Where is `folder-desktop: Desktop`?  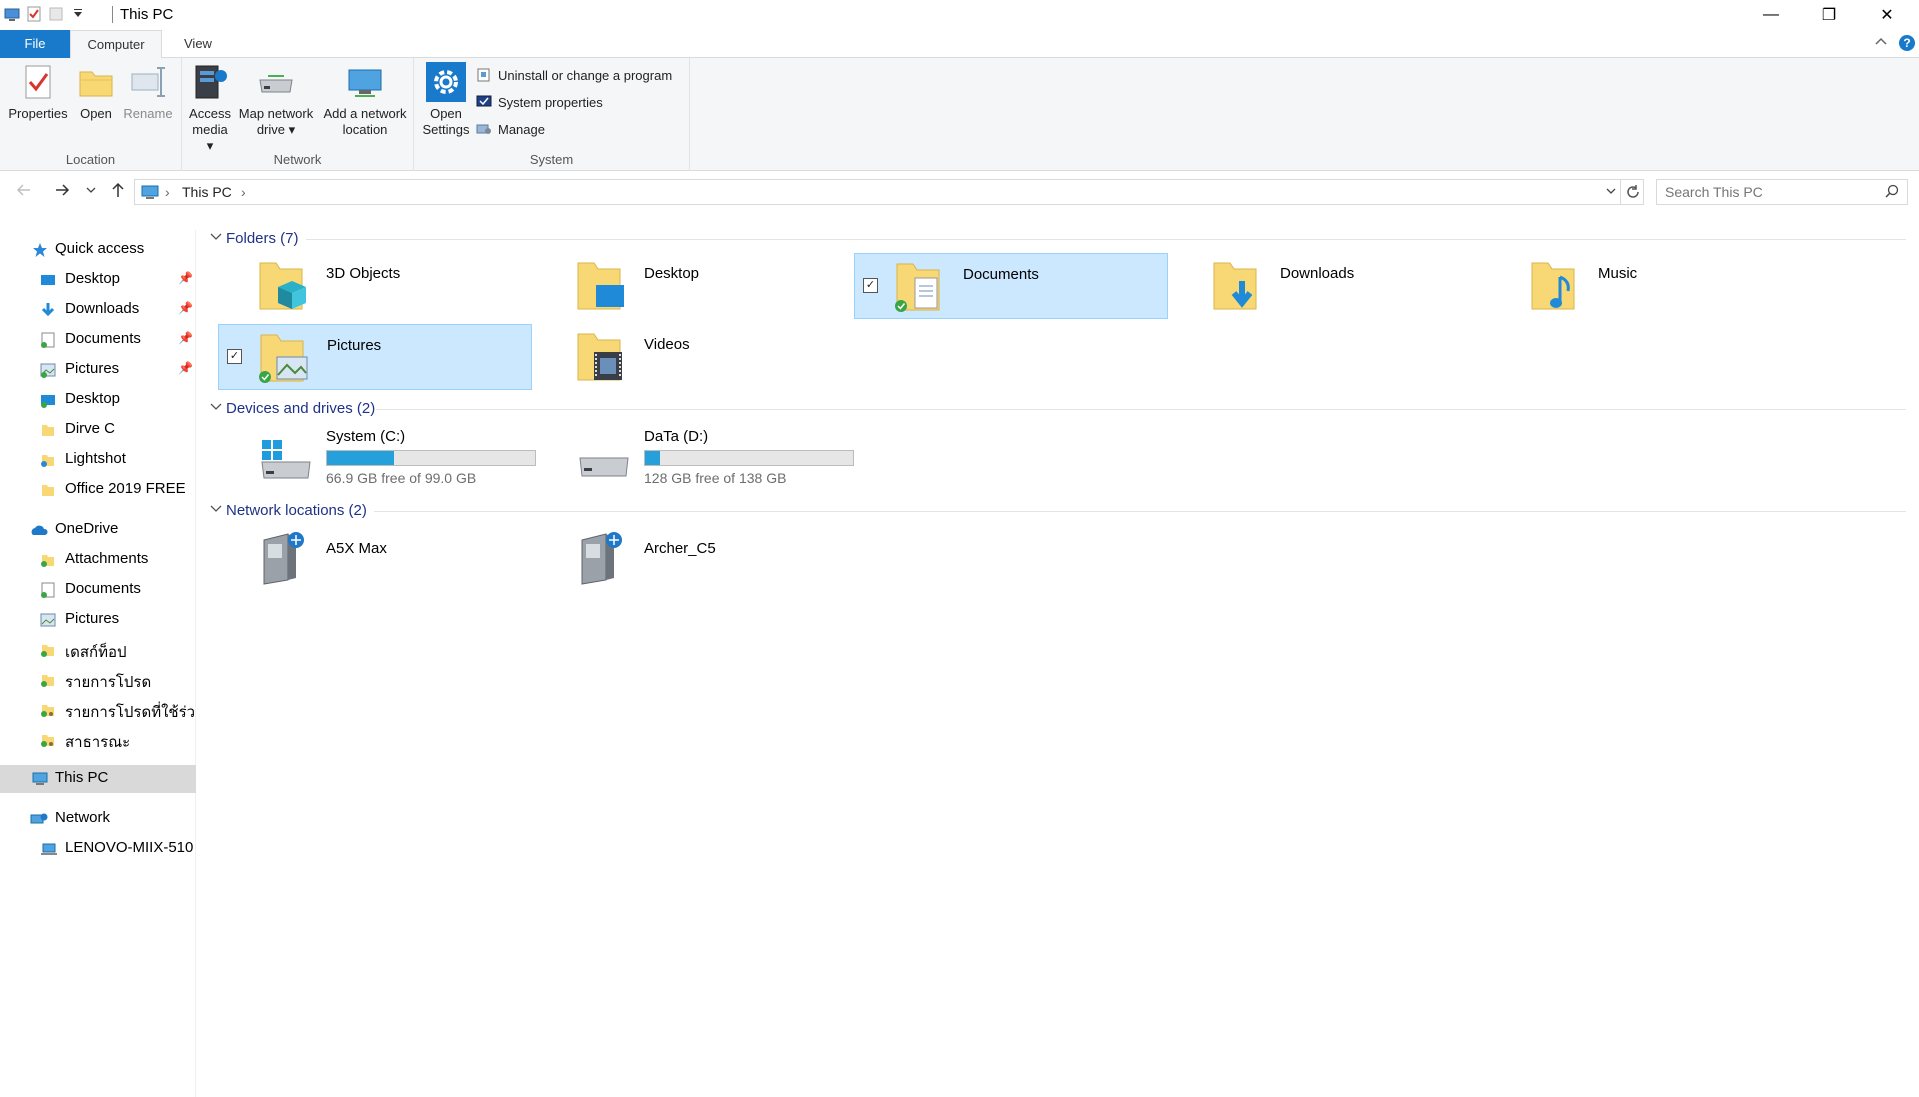 folder-desktop: Desktop is located at coordinates (693, 286).